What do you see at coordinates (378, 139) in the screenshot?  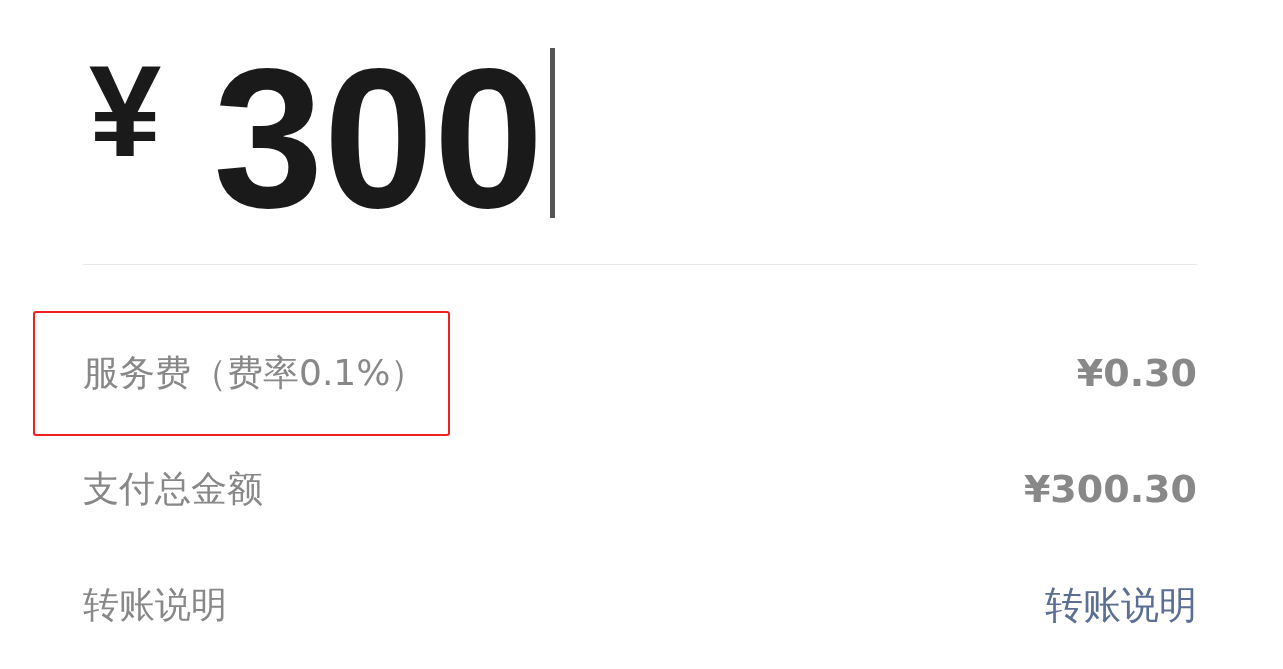 I see `amount-value: 300` at bounding box center [378, 139].